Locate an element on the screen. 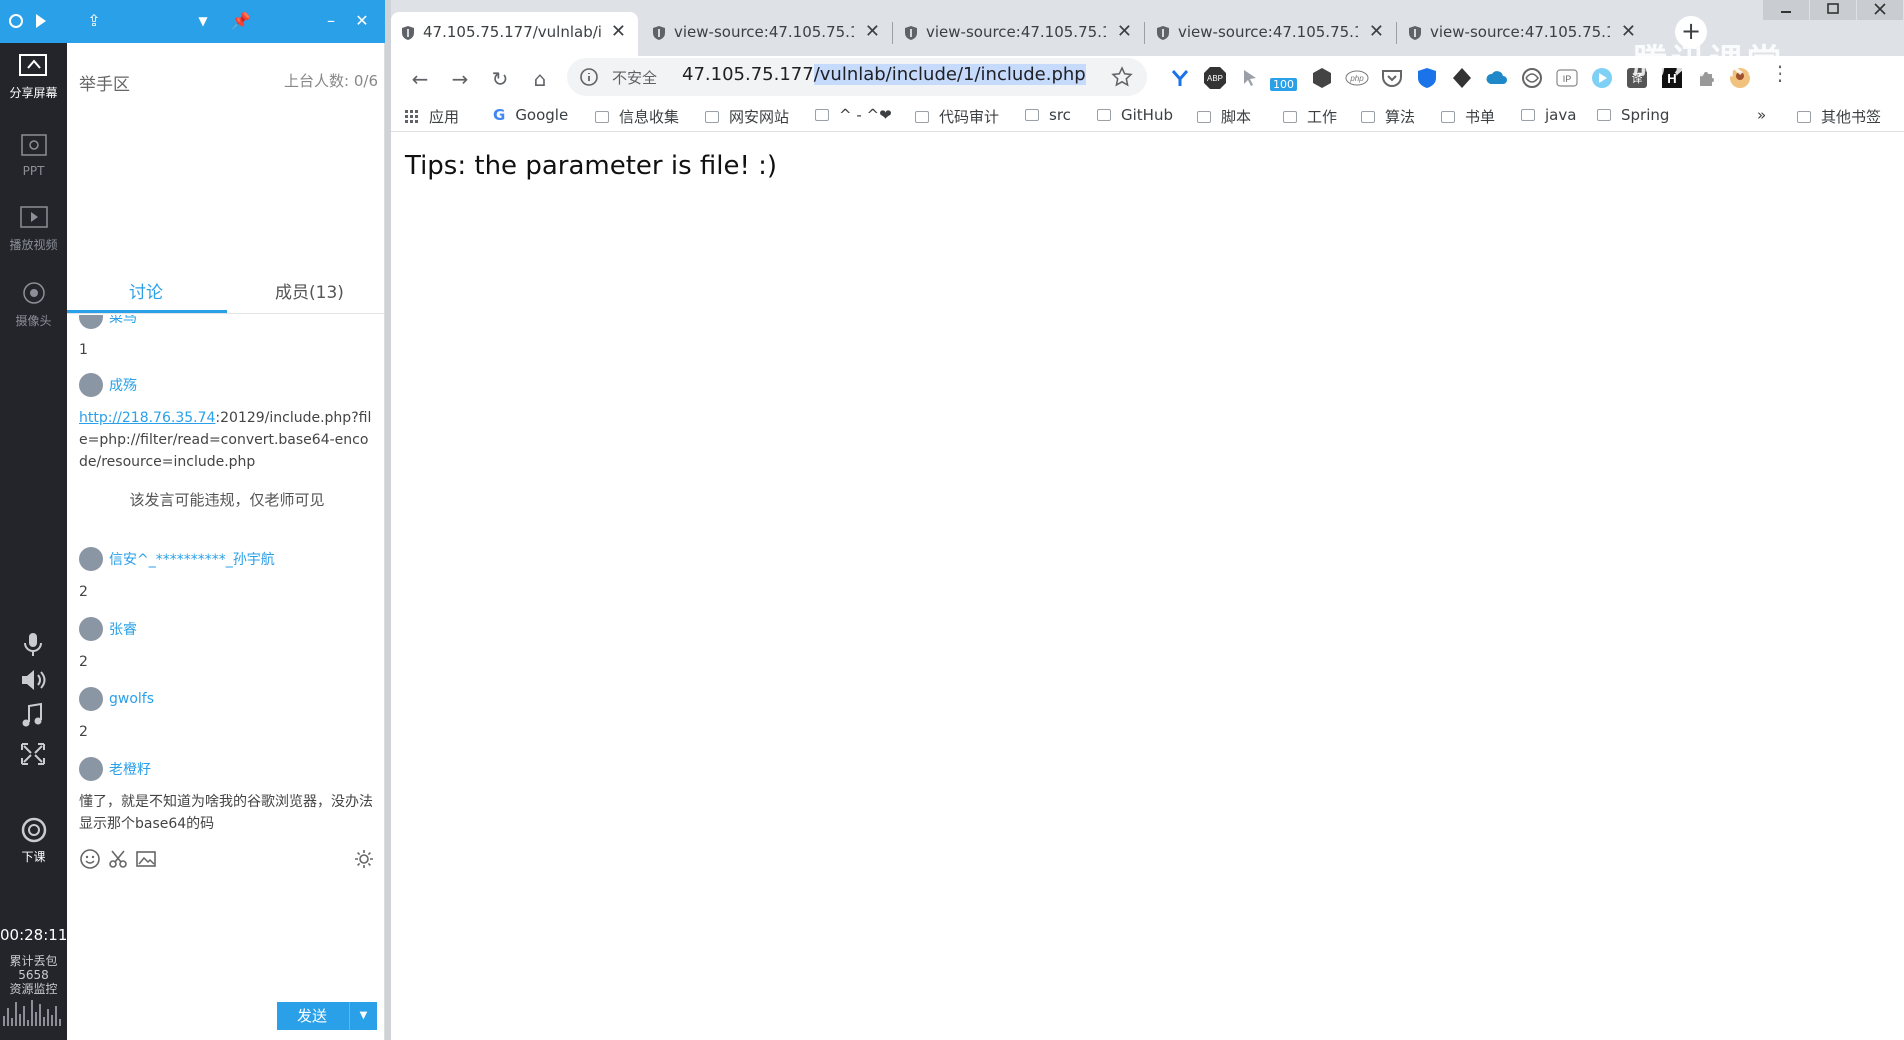 The width and height of the screenshot is (1904, 1040). message-link: http://218.76.35.74 is located at coordinates (147, 418).